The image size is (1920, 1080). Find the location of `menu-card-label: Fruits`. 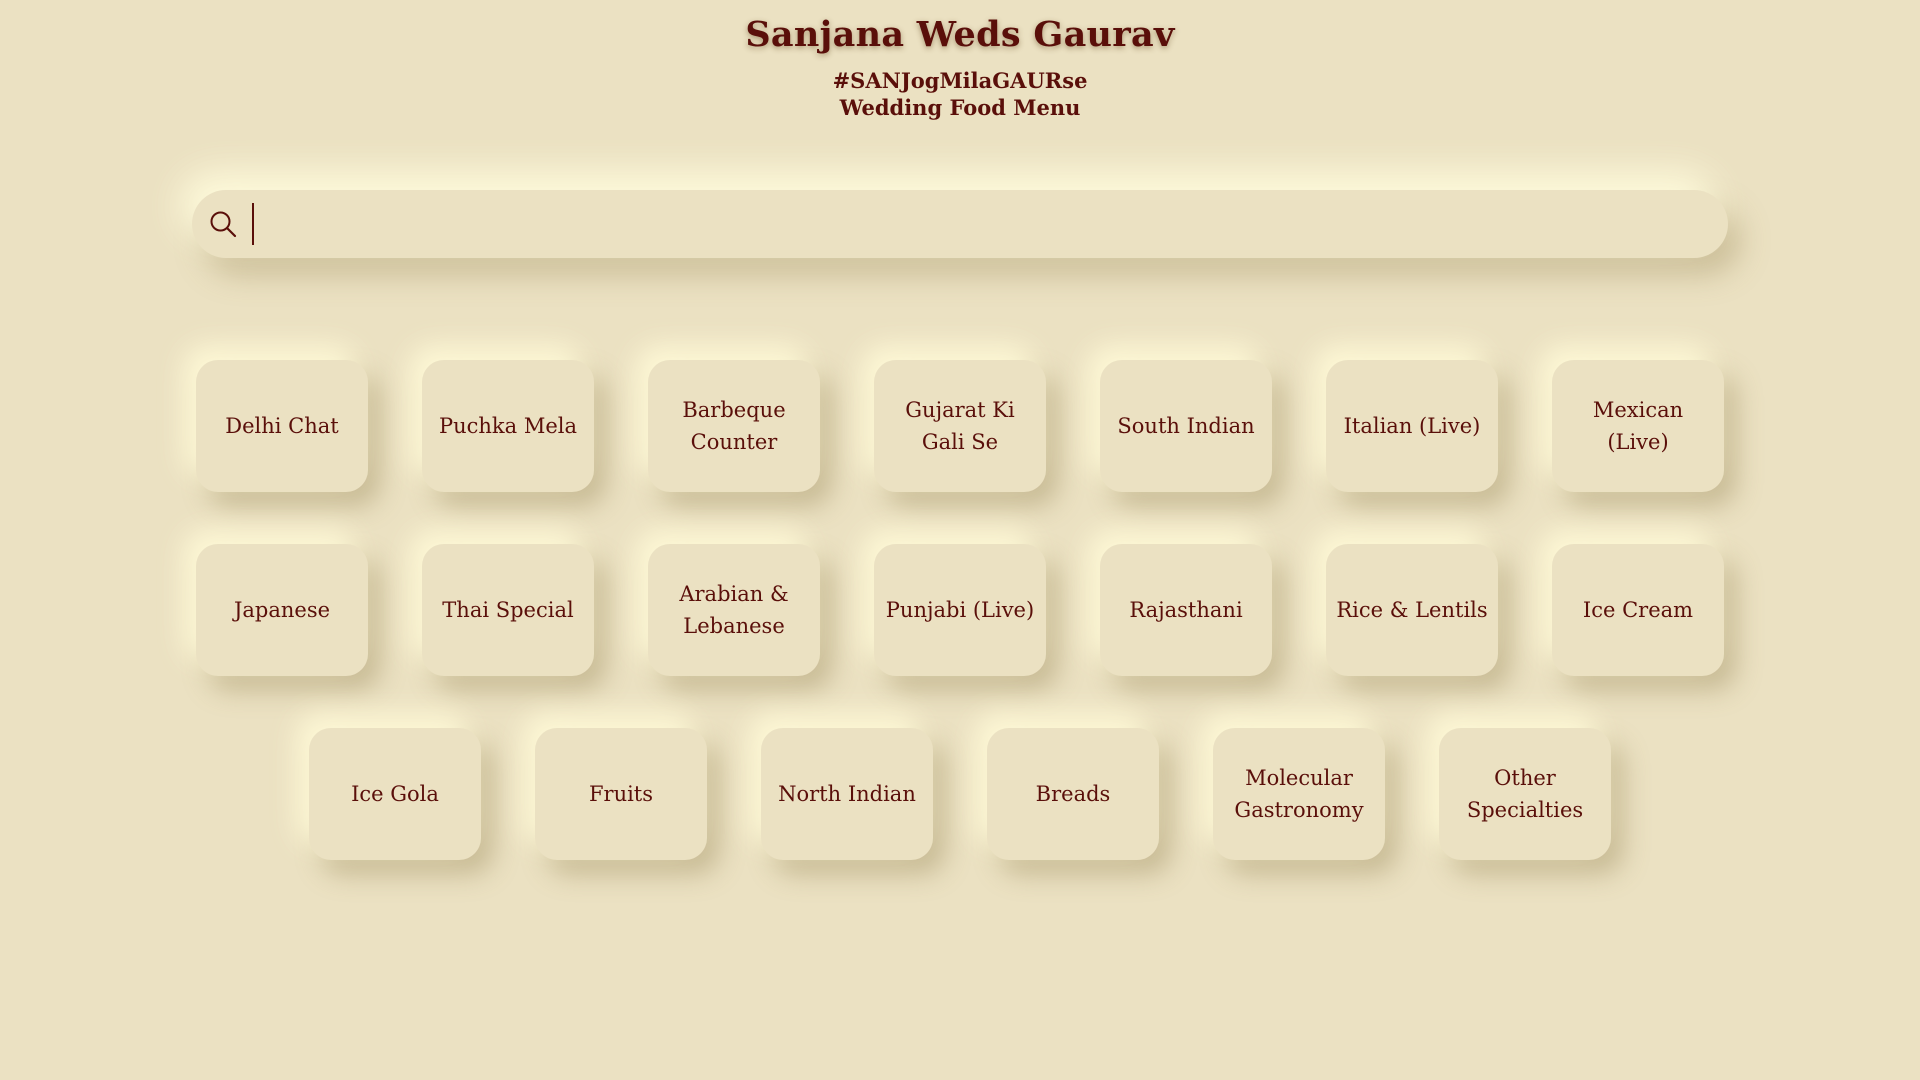

menu-card-label: Fruits is located at coordinates (621, 794).